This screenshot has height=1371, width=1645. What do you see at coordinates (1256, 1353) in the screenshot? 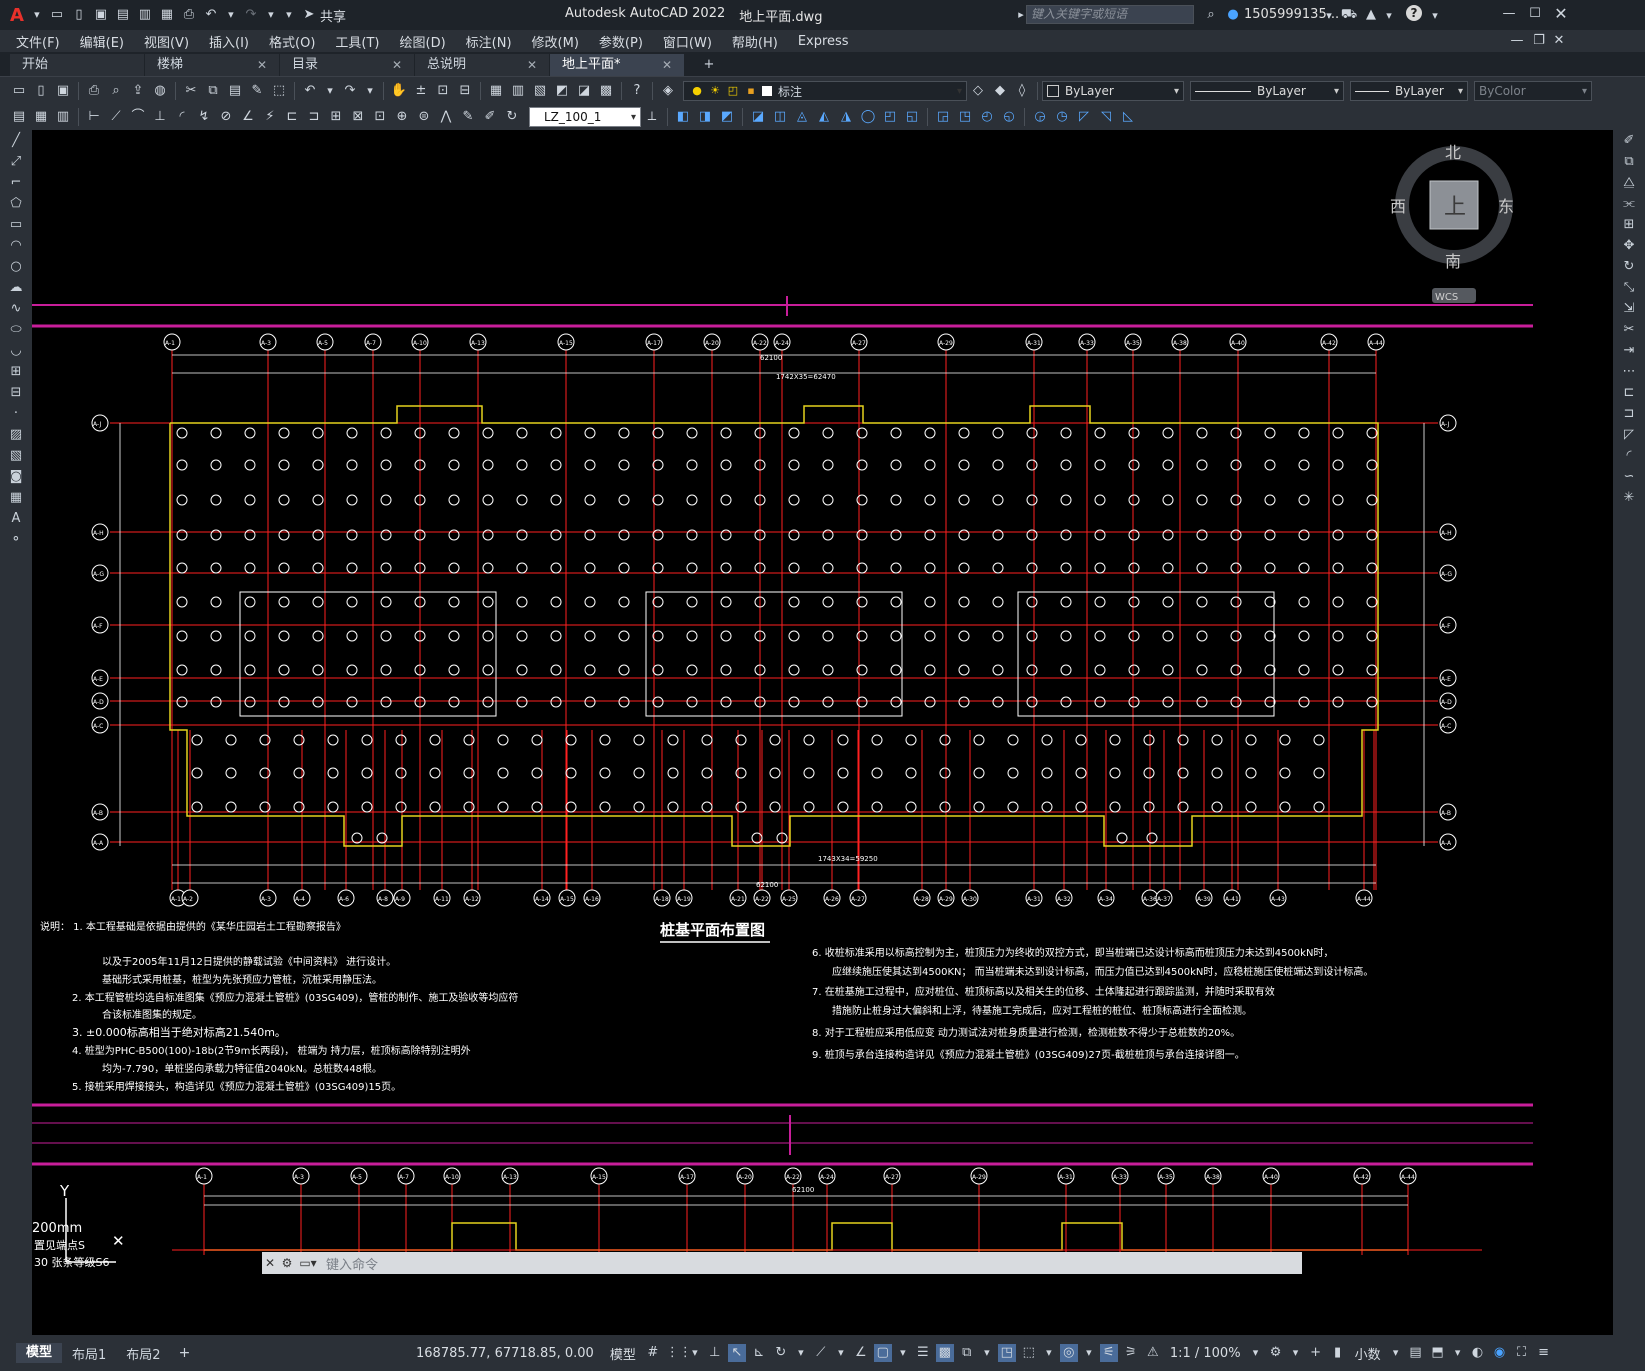
I see `scale-dropdown-icon: ▾` at bounding box center [1256, 1353].